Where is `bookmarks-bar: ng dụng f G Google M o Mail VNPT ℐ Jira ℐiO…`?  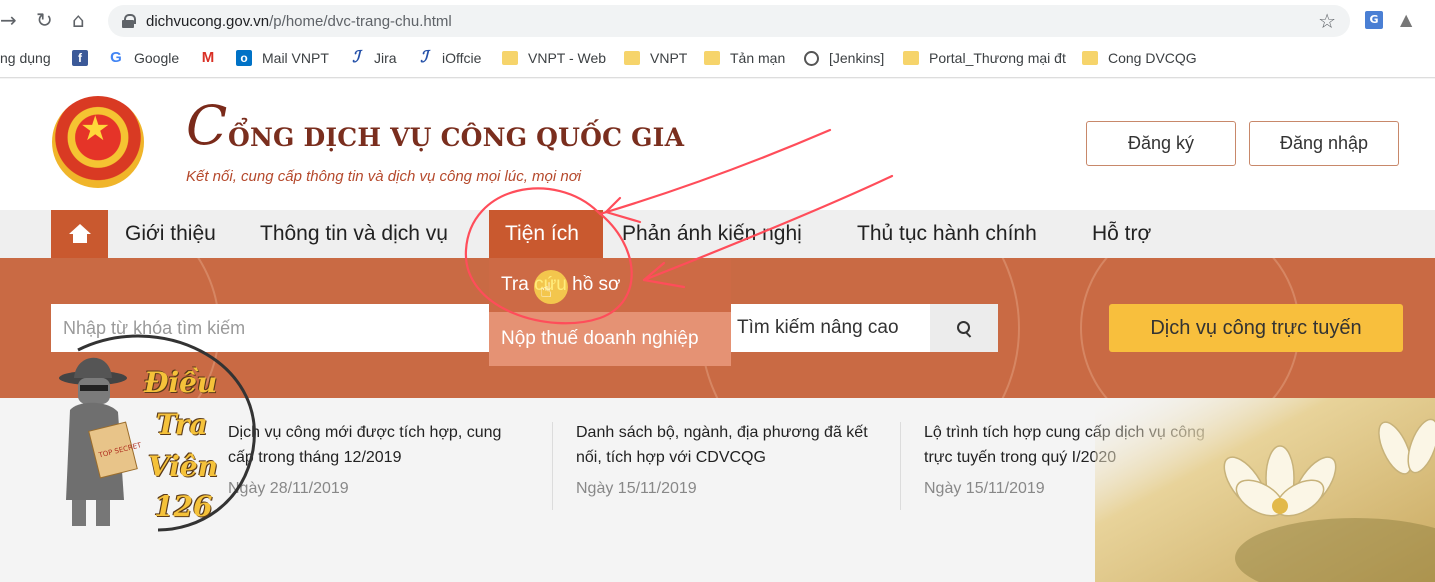 bookmarks-bar: ng dụng f G Google M o Mail VNPT ℐ Jira ℐiO… is located at coordinates (717, 59).